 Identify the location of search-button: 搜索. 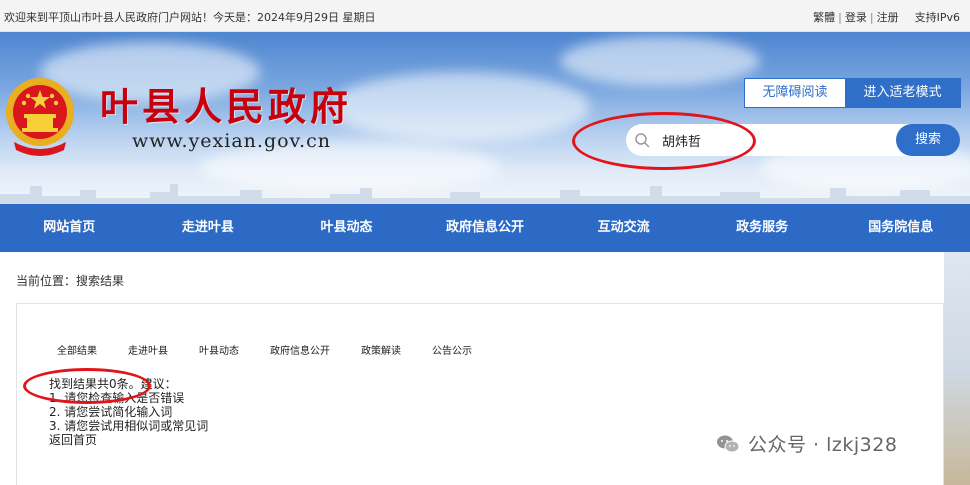
(928, 140).